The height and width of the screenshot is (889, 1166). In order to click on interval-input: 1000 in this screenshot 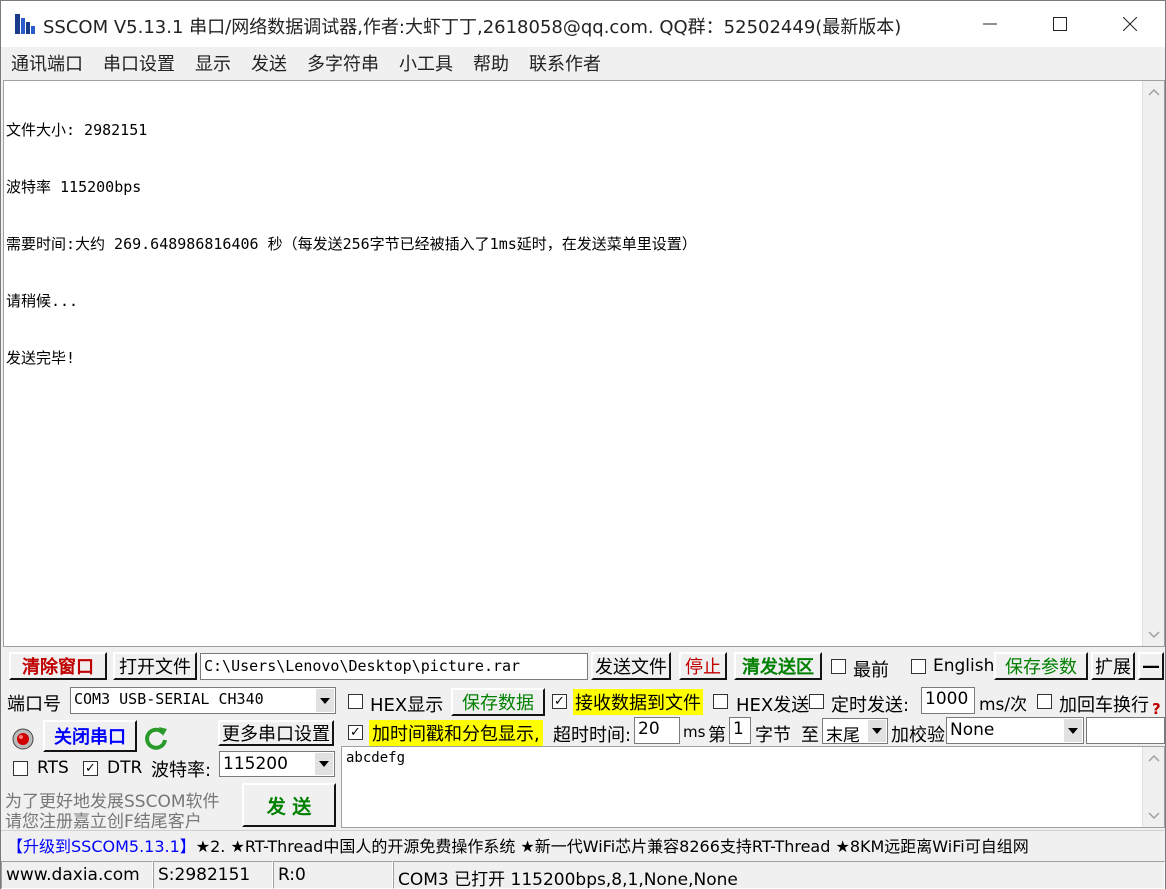, I will do `click(948, 700)`.